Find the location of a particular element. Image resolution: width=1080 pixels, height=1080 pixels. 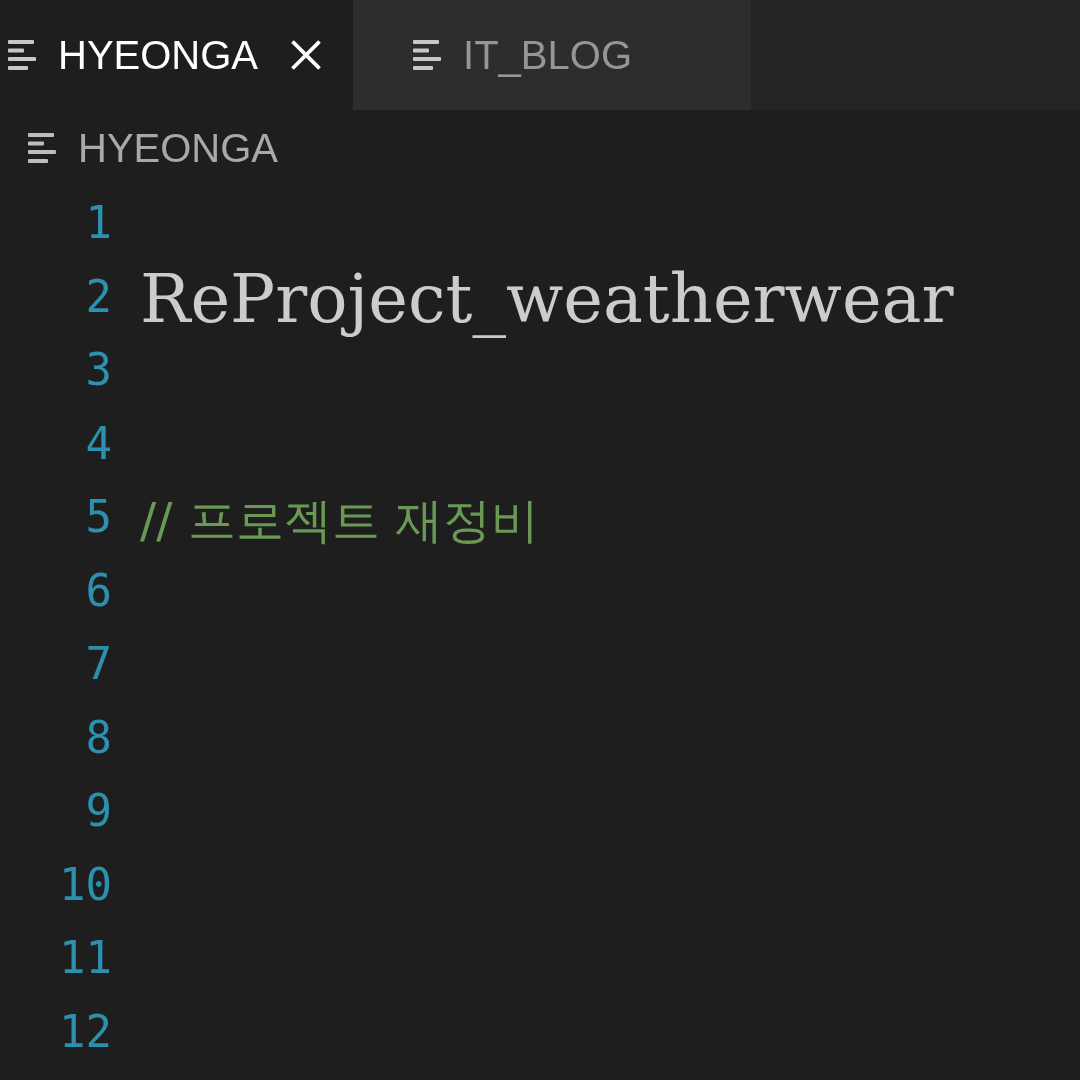

line-number: 3 is located at coordinates (98, 370).